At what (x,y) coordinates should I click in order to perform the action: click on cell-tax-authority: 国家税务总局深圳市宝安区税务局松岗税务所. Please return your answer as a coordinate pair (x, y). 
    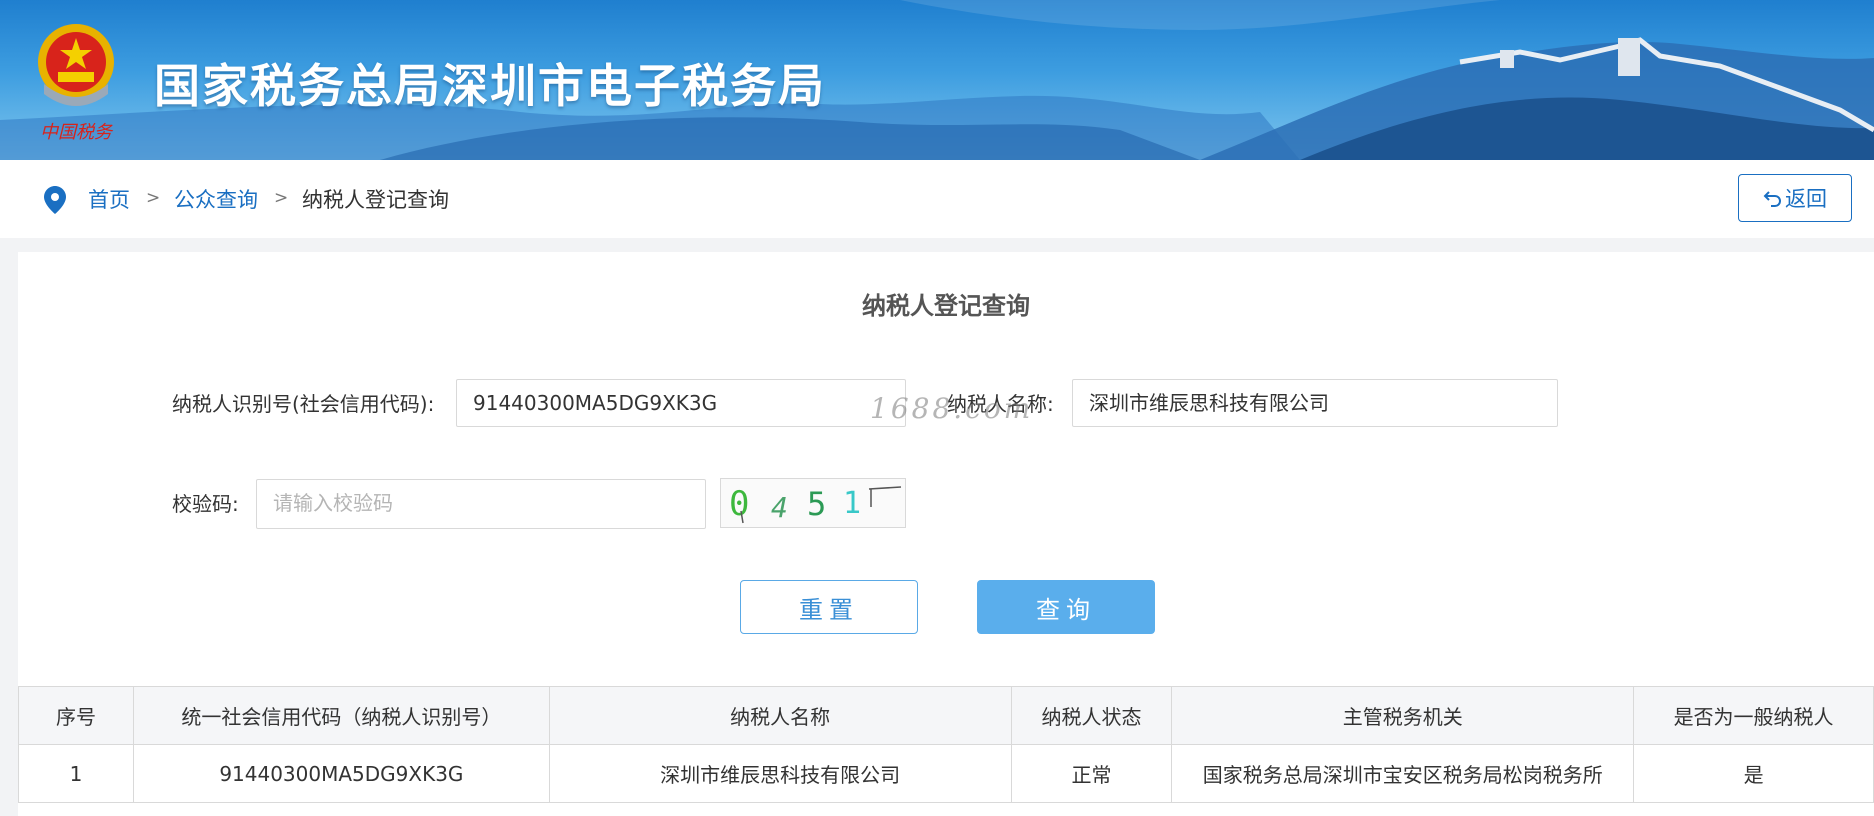
    Looking at the image, I should click on (1403, 773).